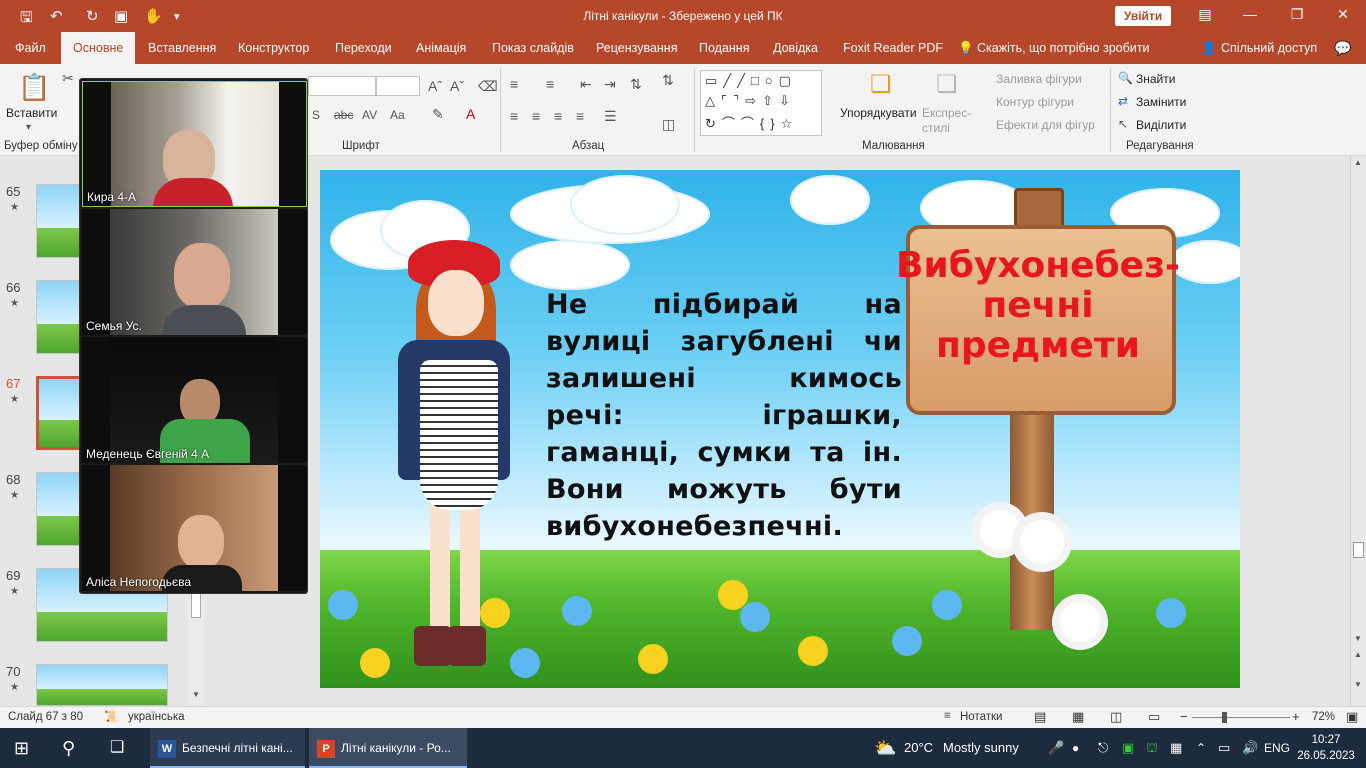  What do you see at coordinates (1176, 748) in the screenshot?
I see `display-icon: ▦` at bounding box center [1176, 748].